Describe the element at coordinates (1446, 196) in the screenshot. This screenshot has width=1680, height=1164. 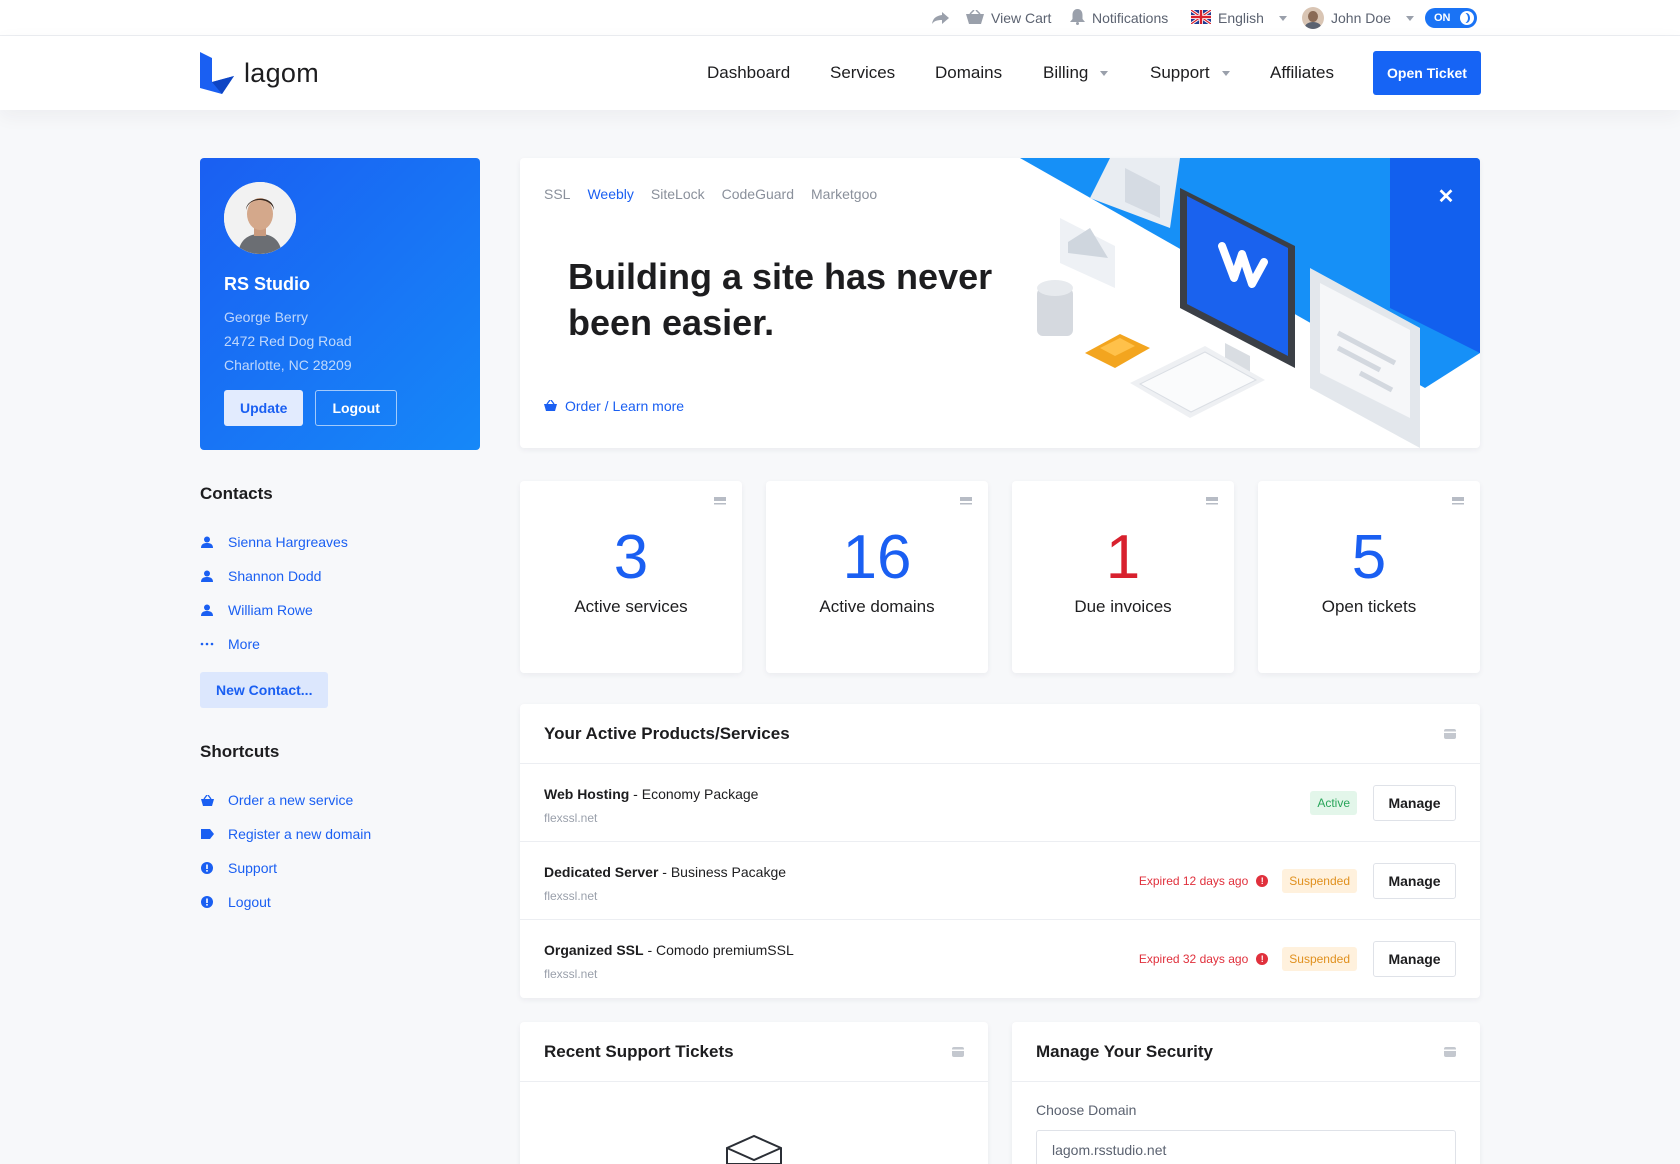
I see `close-icon: ✕` at that location.